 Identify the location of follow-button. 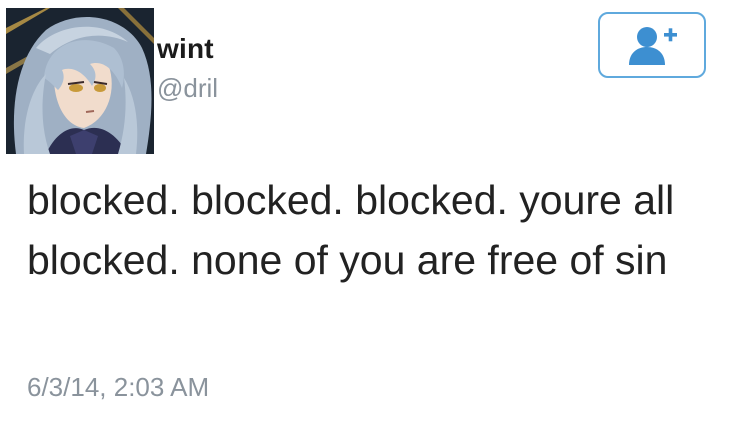
(652, 45).